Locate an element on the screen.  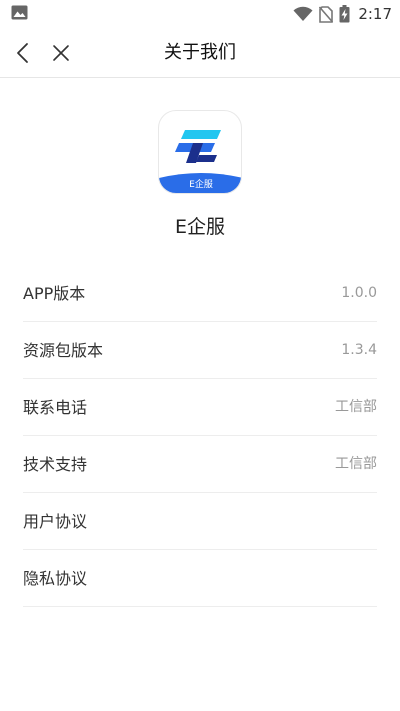
app-name: E企服 is located at coordinates (199, 227).